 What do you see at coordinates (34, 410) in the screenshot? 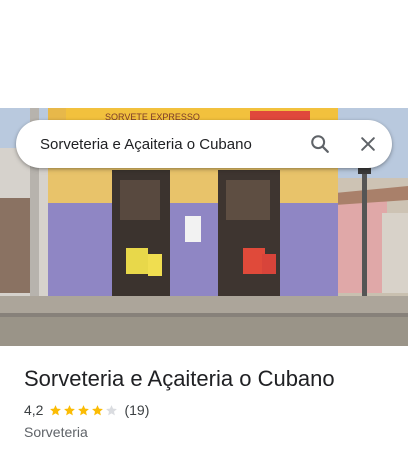
I see `rating-value: 4,2` at bounding box center [34, 410].